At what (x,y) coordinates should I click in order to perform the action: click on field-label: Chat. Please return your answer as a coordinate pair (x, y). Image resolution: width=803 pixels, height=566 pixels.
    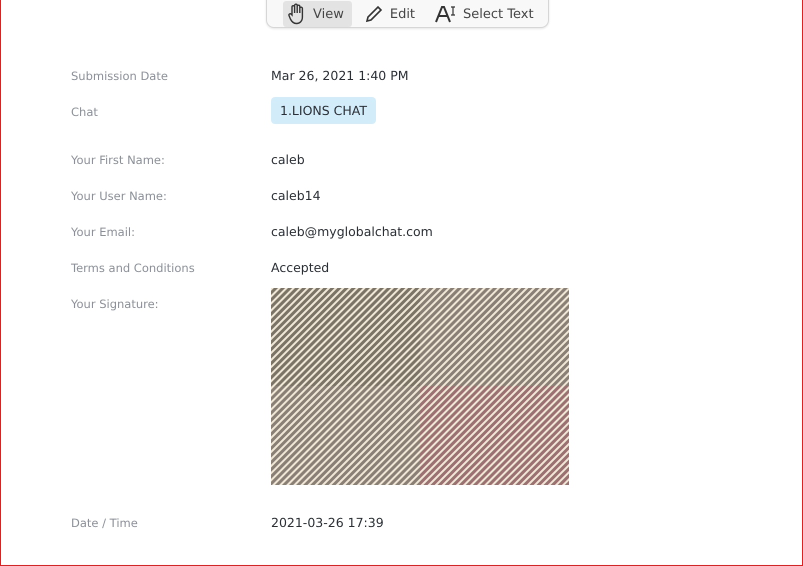
    Looking at the image, I should click on (85, 111).